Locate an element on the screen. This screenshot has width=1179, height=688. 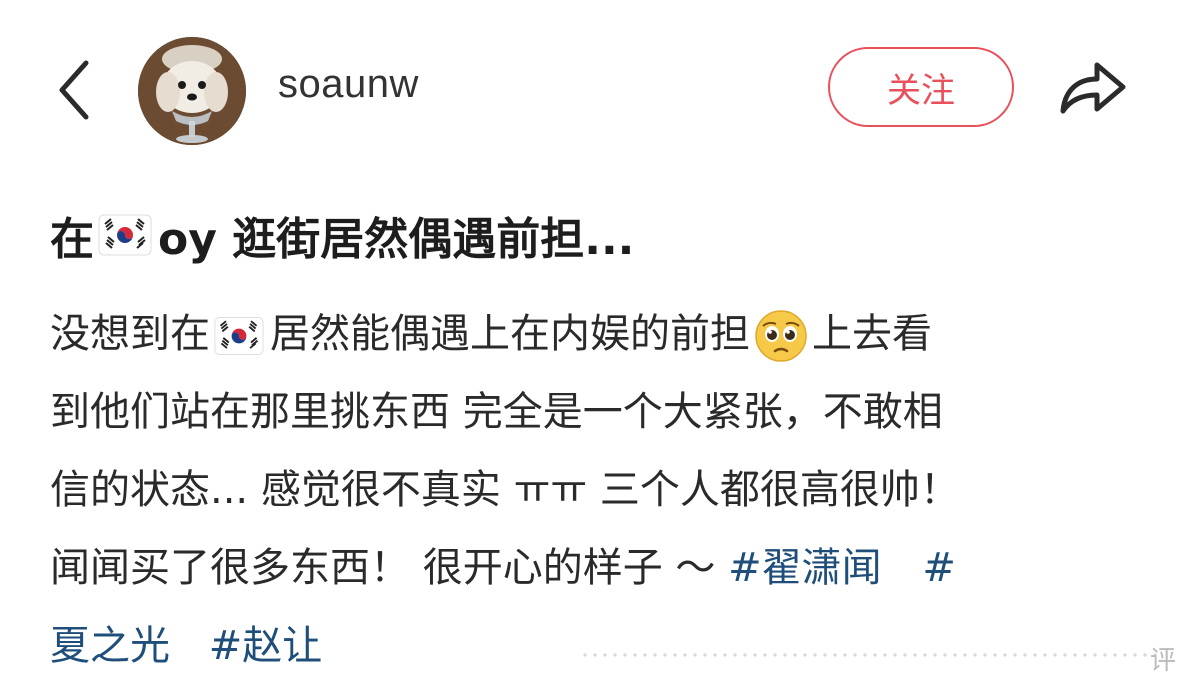
body-text-segment: 居然能偶遇上在内娱的前担 is located at coordinates (510, 334).